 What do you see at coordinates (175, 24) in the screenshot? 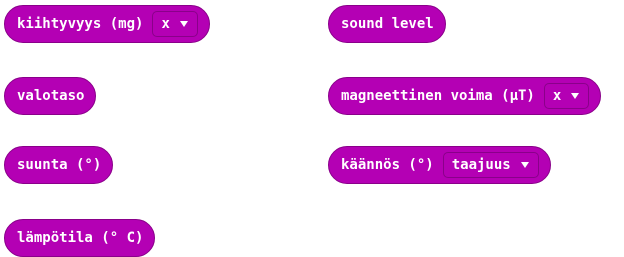
I see `acceleration-axis-dropdown: x` at bounding box center [175, 24].